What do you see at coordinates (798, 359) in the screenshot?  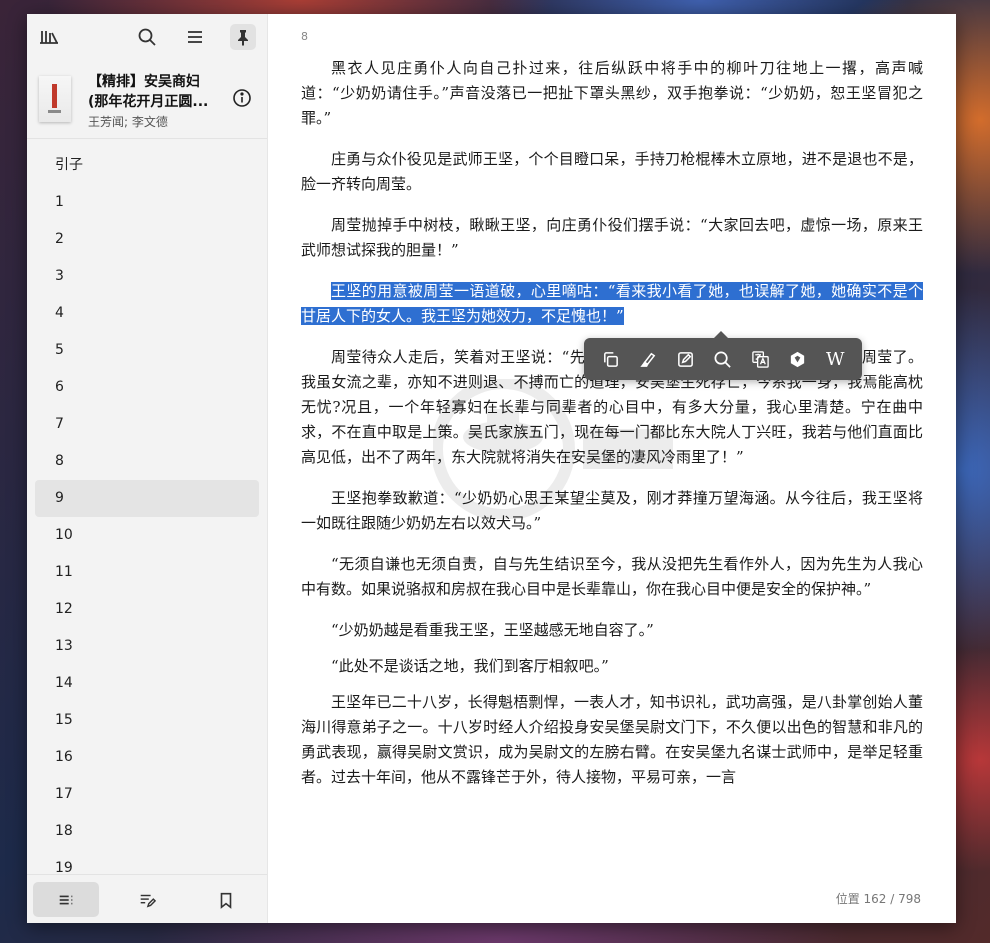 I see `dictionary-icon` at bounding box center [798, 359].